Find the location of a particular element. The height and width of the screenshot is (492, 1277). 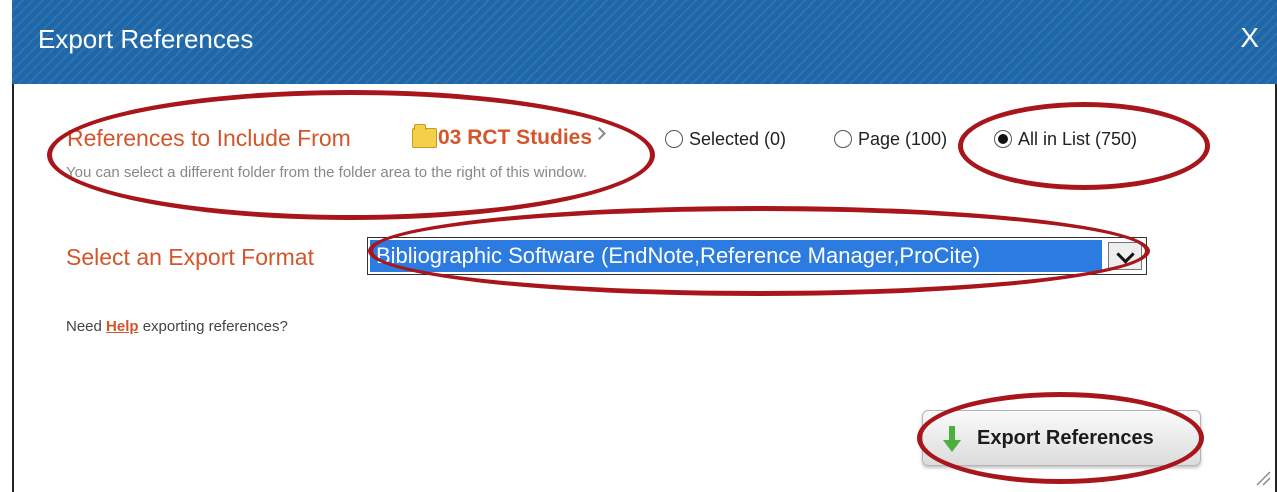

help-prefix: Need is located at coordinates (86, 326).